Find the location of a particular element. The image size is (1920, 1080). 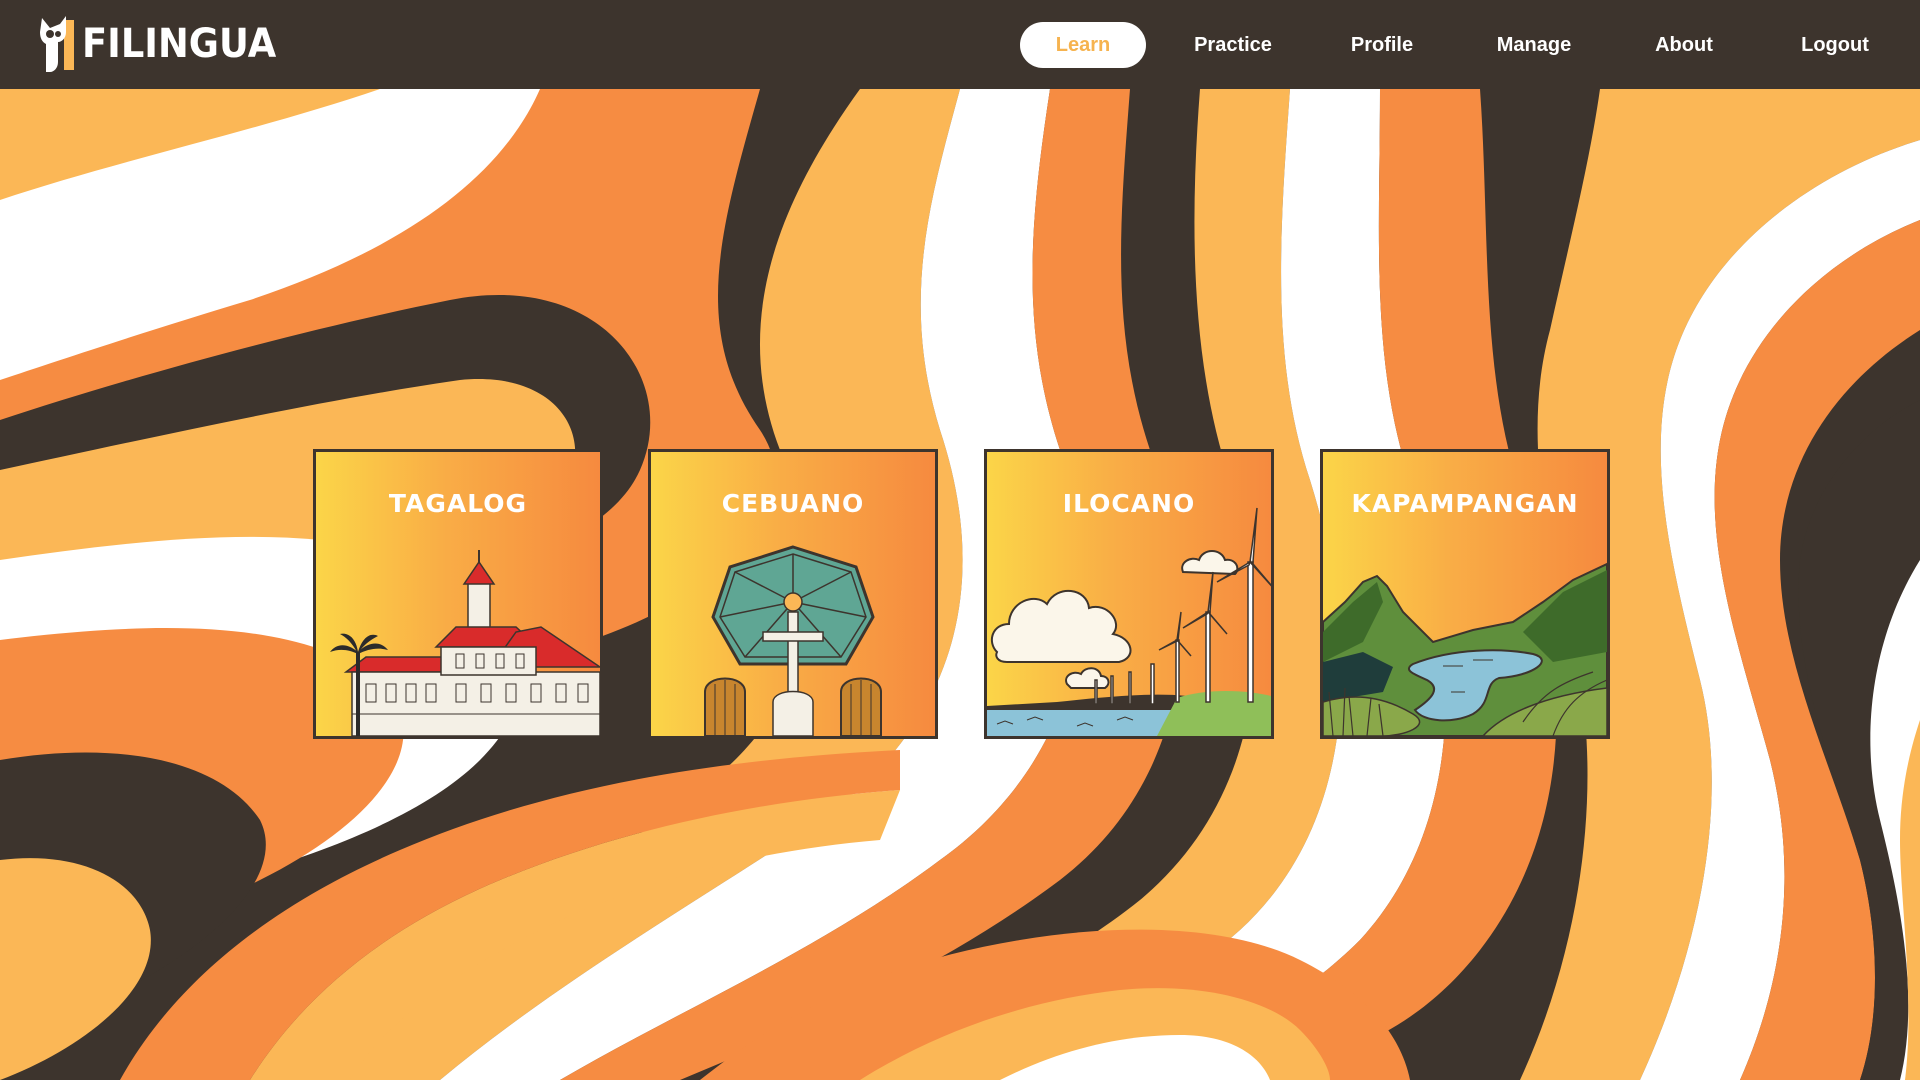

language-card-title: TAGALOG is located at coordinates (458, 503).